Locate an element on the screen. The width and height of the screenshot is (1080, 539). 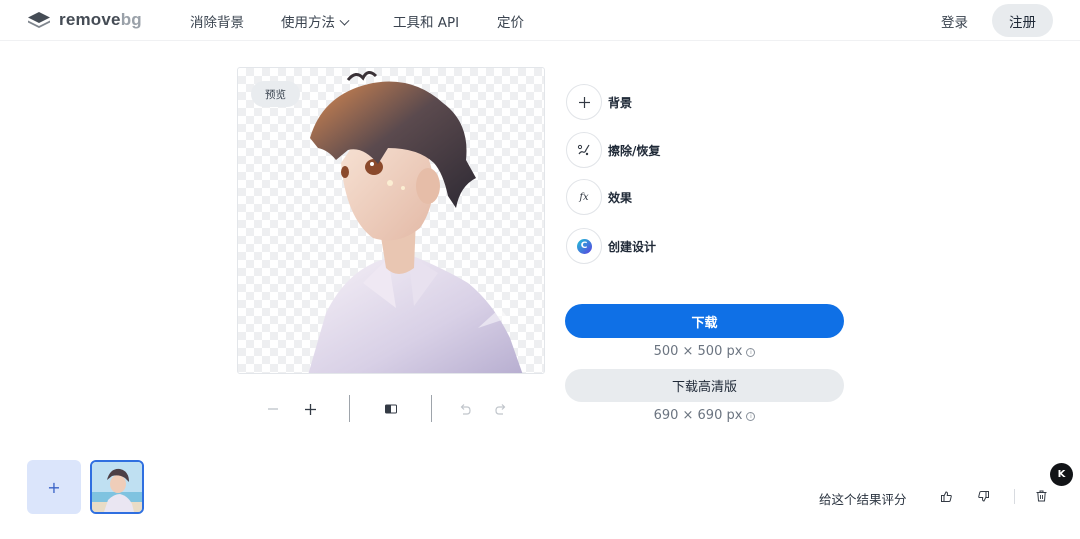
zoom-out-button is located at coordinates (273, 409).